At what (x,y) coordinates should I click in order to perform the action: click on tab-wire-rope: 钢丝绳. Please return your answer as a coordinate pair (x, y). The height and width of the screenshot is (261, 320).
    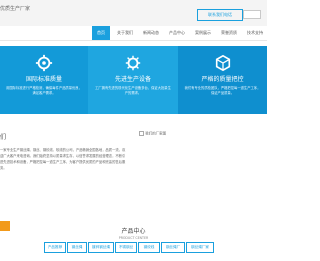
    Looking at the image, I should click on (77, 247).